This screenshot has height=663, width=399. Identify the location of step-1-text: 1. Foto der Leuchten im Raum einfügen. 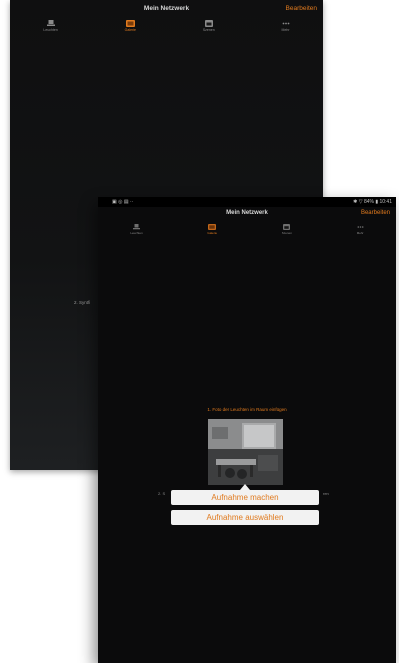
(247, 409).